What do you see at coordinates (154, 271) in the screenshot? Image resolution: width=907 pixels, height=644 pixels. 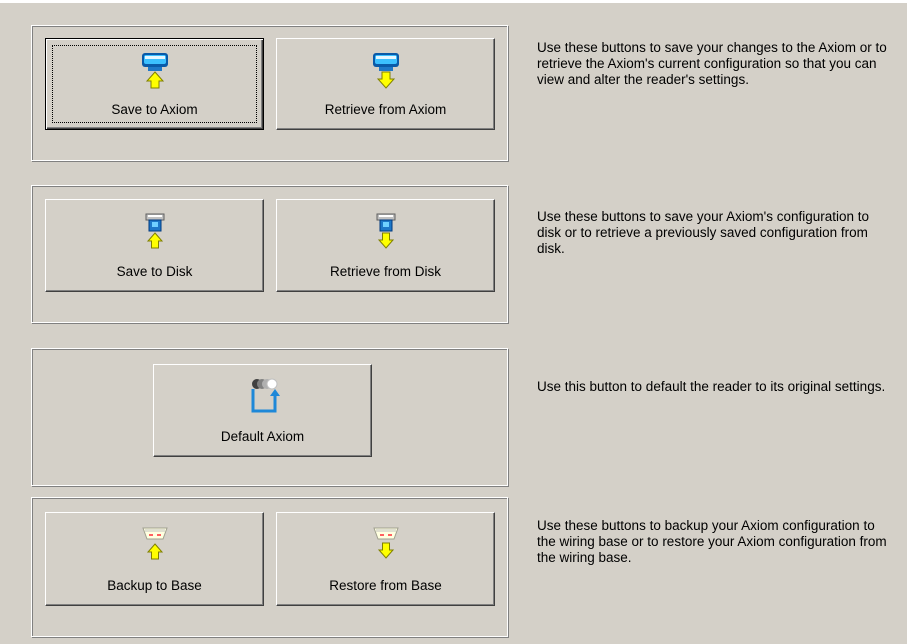 I see `save-to-disk-label: Save to Disk` at bounding box center [154, 271].